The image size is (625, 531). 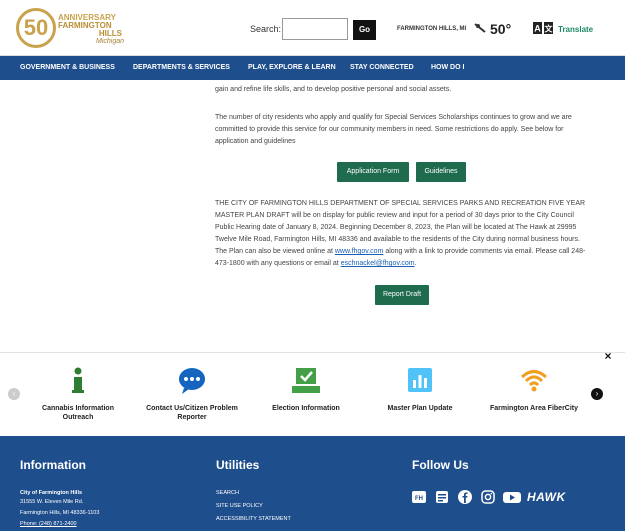 What do you see at coordinates (480, 28) in the screenshot?
I see `weather-icon` at bounding box center [480, 28].